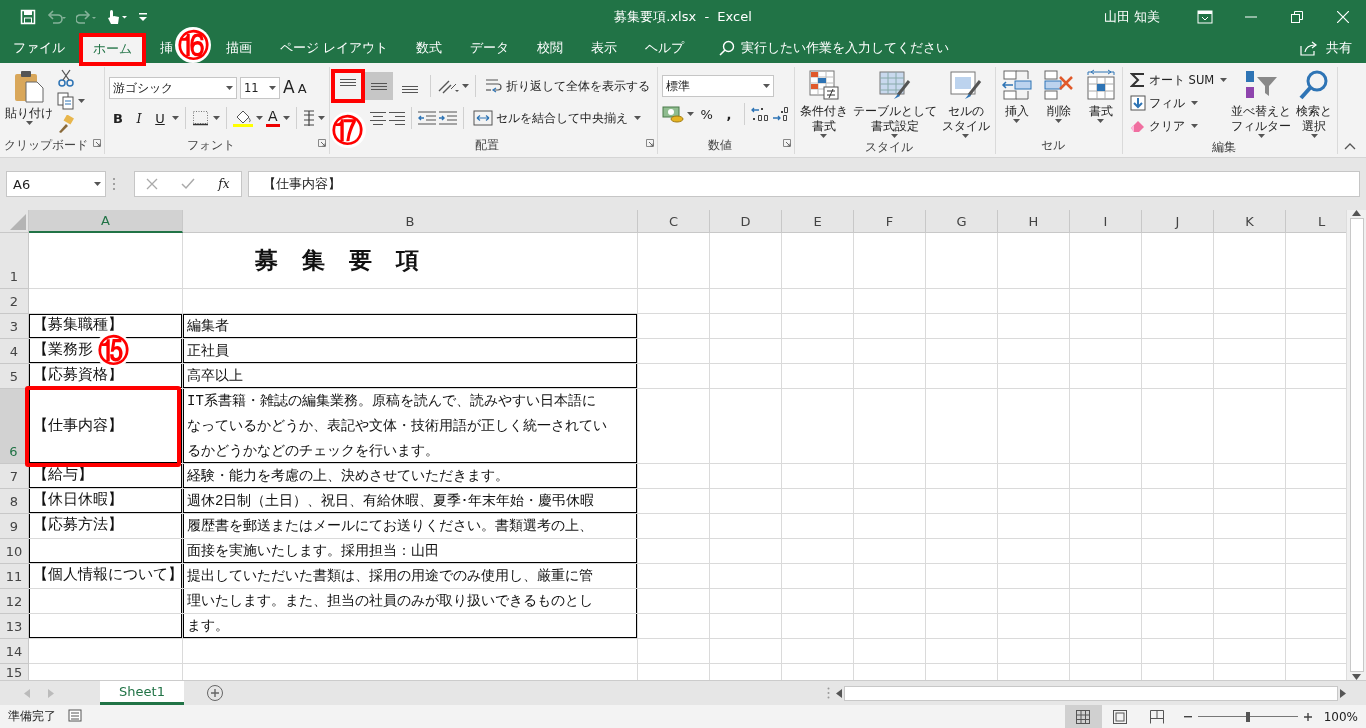  I want to click on format-table-button: テーブルとして 書式設定, so click(894, 103).